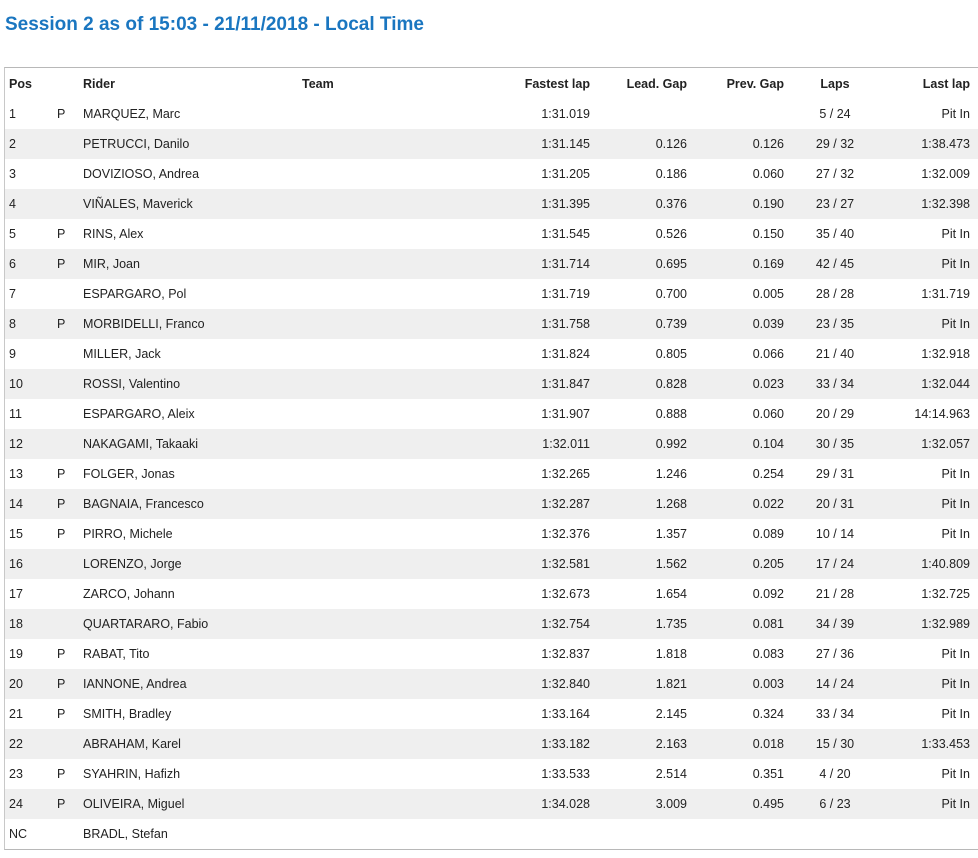 This screenshot has height=858, width=978. I want to click on cell-fastest-lap: 1:31.719, so click(565, 294).